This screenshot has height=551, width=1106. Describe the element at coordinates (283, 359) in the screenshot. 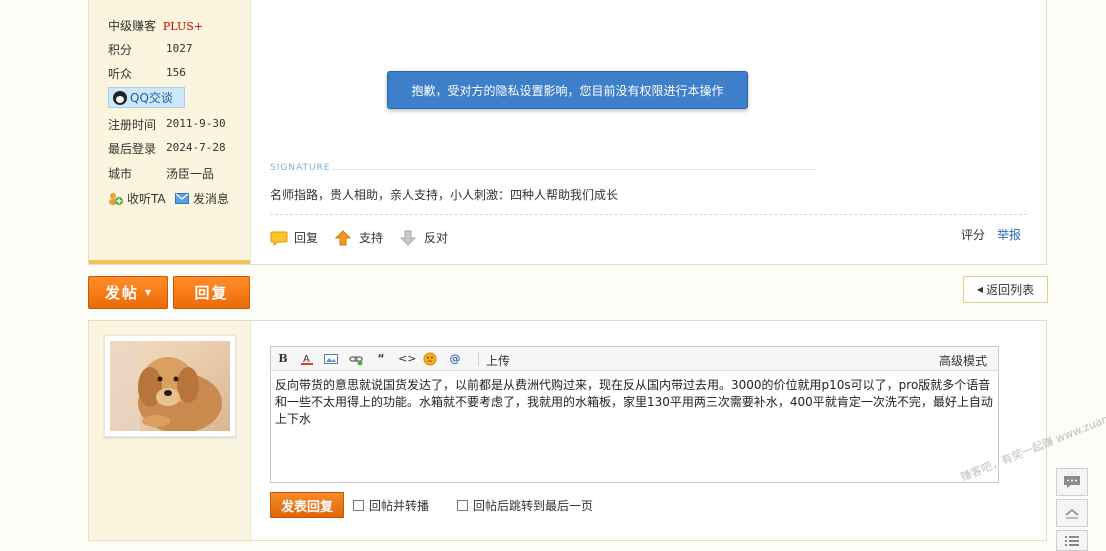

I see `bold-icon: B` at that location.